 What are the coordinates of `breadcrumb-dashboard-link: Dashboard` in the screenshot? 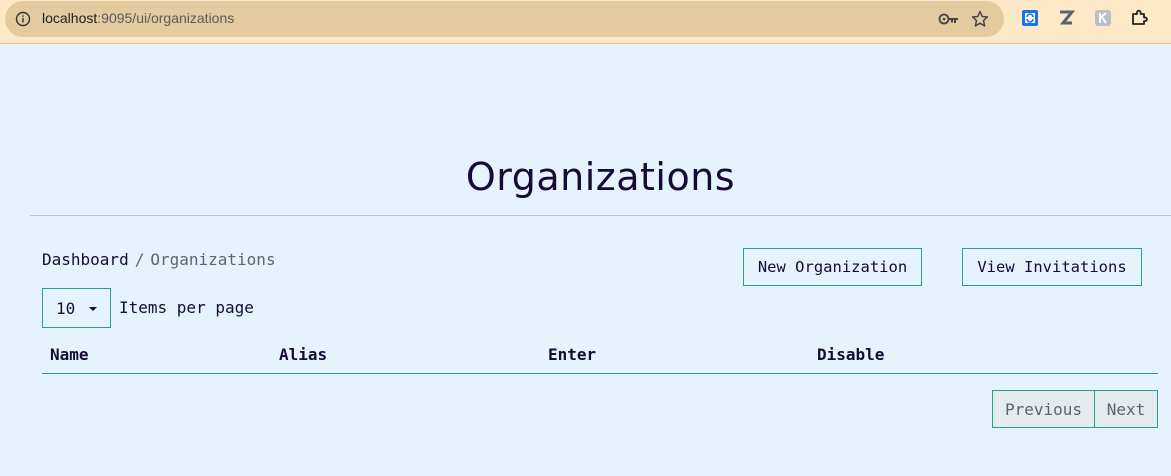 It's located at (85, 259).